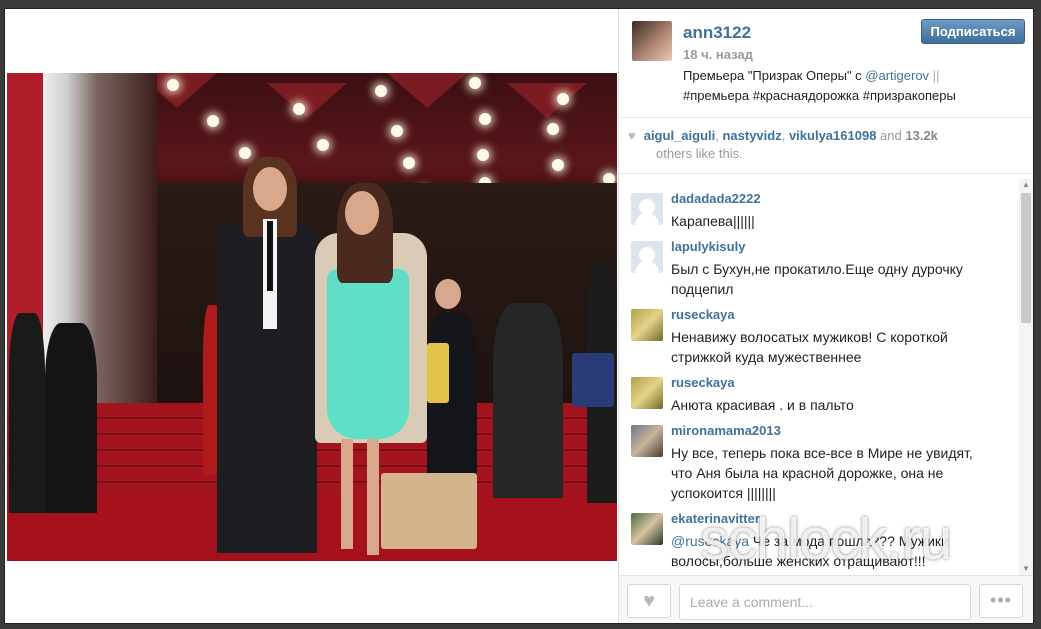  I want to click on author-username: ann3122, so click(717, 33).